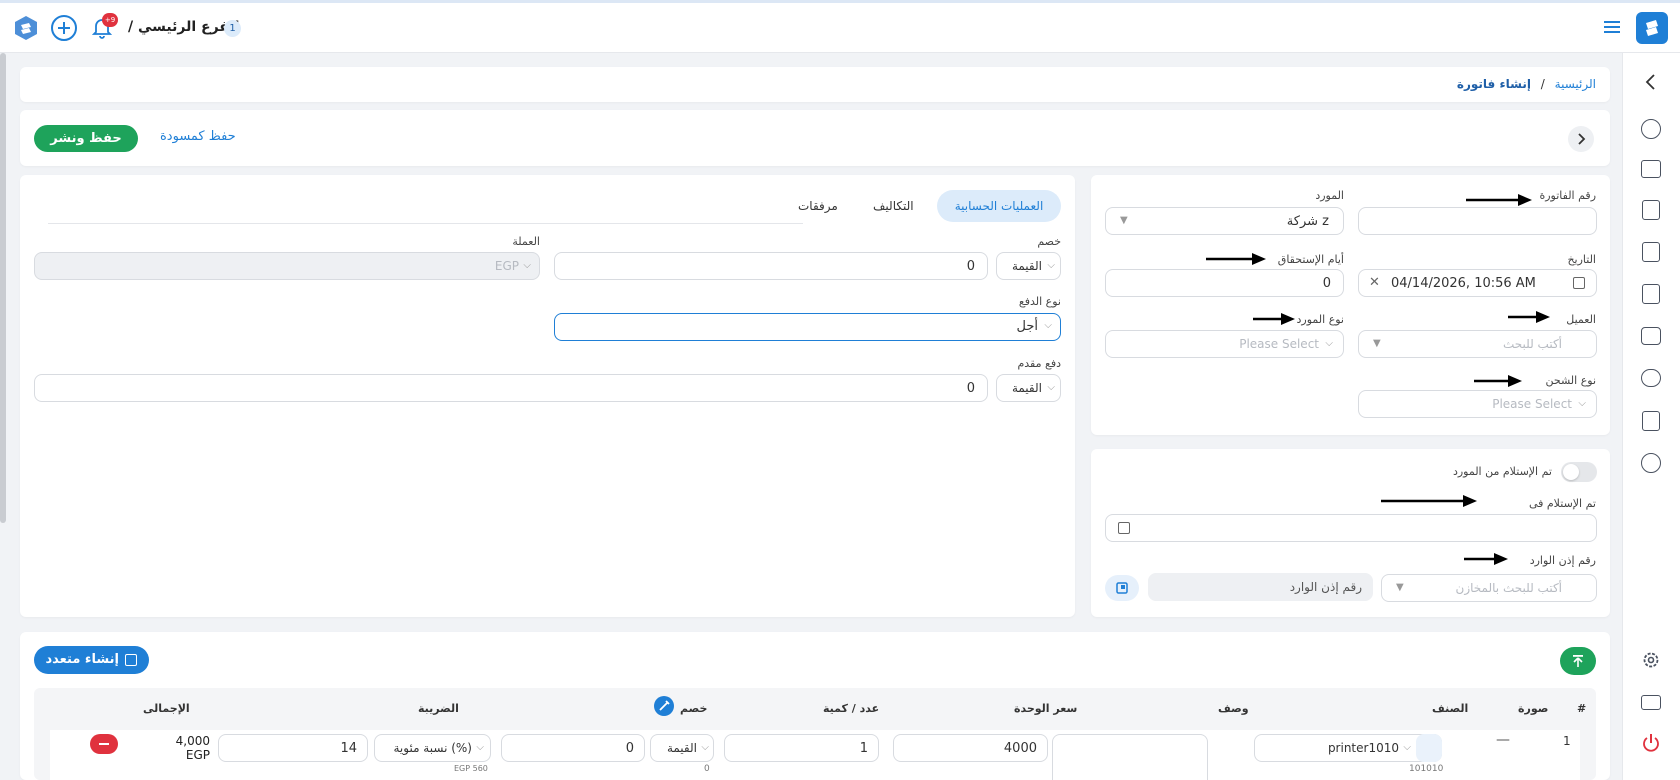 Image resolution: width=1680 pixels, height=780 pixels. Describe the element at coordinates (1651, 210) in the screenshot. I see `search-doc-icon` at that location.